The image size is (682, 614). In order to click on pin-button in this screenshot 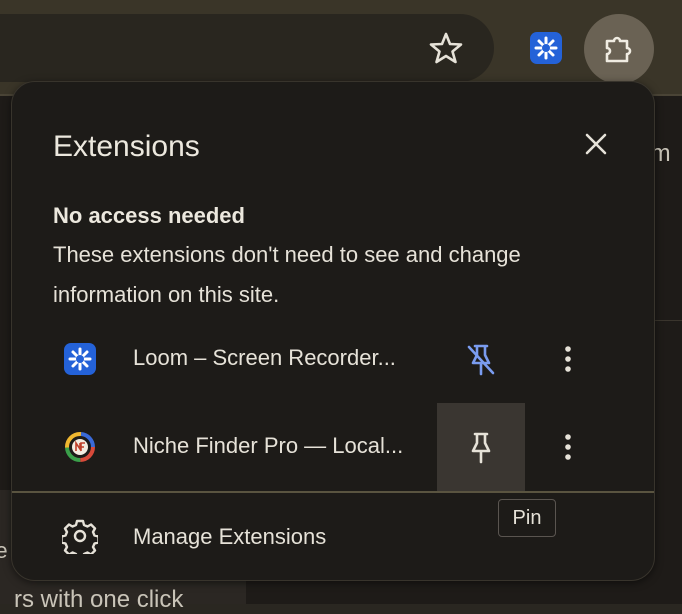, I will do `click(481, 447)`.